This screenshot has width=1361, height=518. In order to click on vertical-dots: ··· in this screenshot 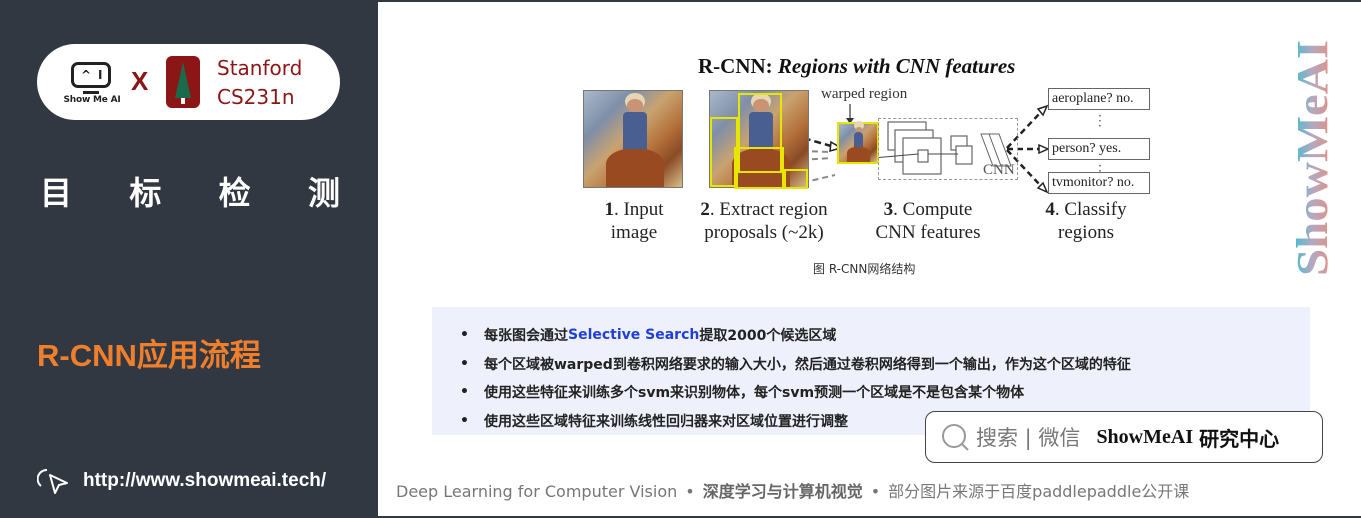, I will do `click(1100, 121)`.